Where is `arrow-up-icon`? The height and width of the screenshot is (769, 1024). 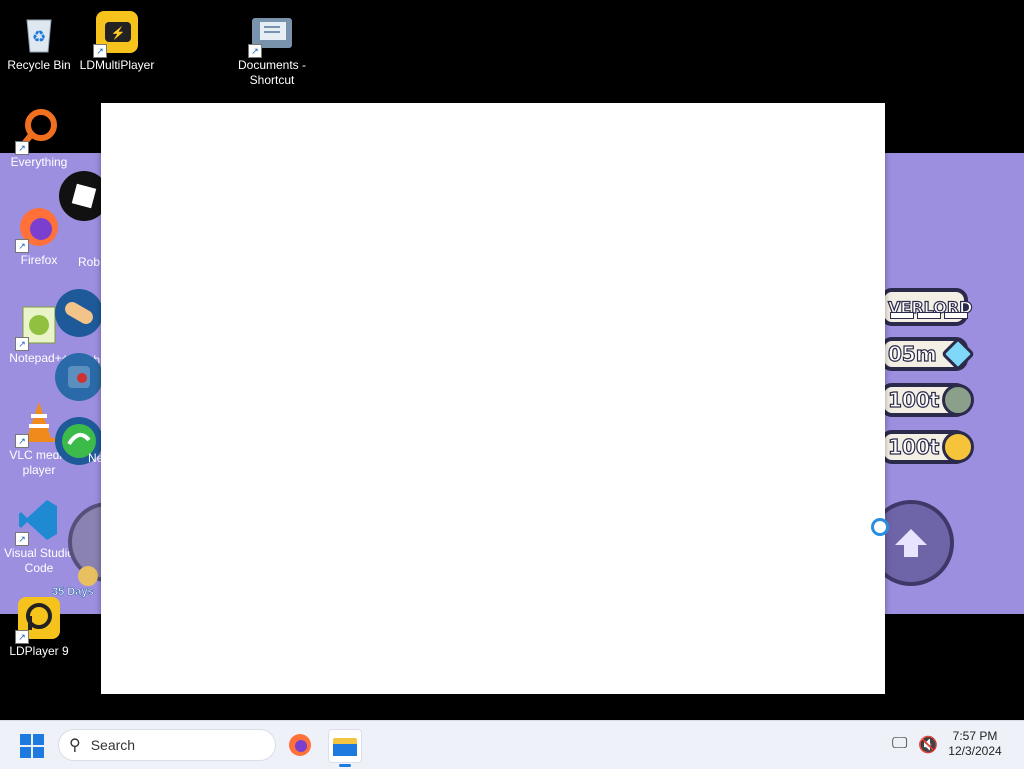
arrow-up-icon is located at coordinates (911, 543).